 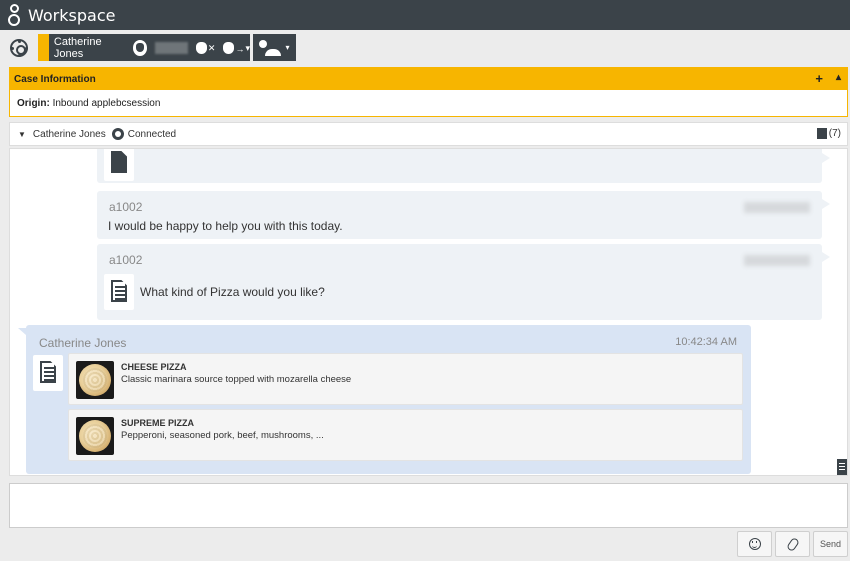 What do you see at coordinates (83, 343) in the screenshot?
I see `message-sender: Catherine Jones` at bounding box center [83, 343].